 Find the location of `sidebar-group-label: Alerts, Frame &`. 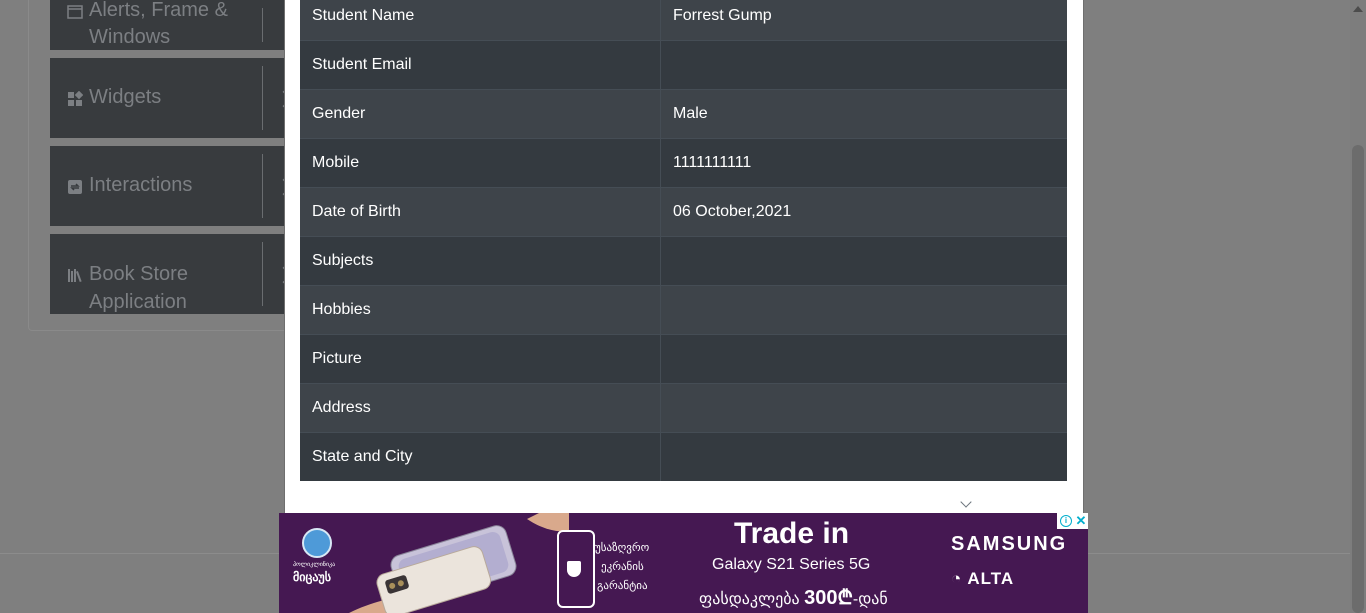

sidebar-group-label: Alerts, Frame & is located at coordinates (158, 10).